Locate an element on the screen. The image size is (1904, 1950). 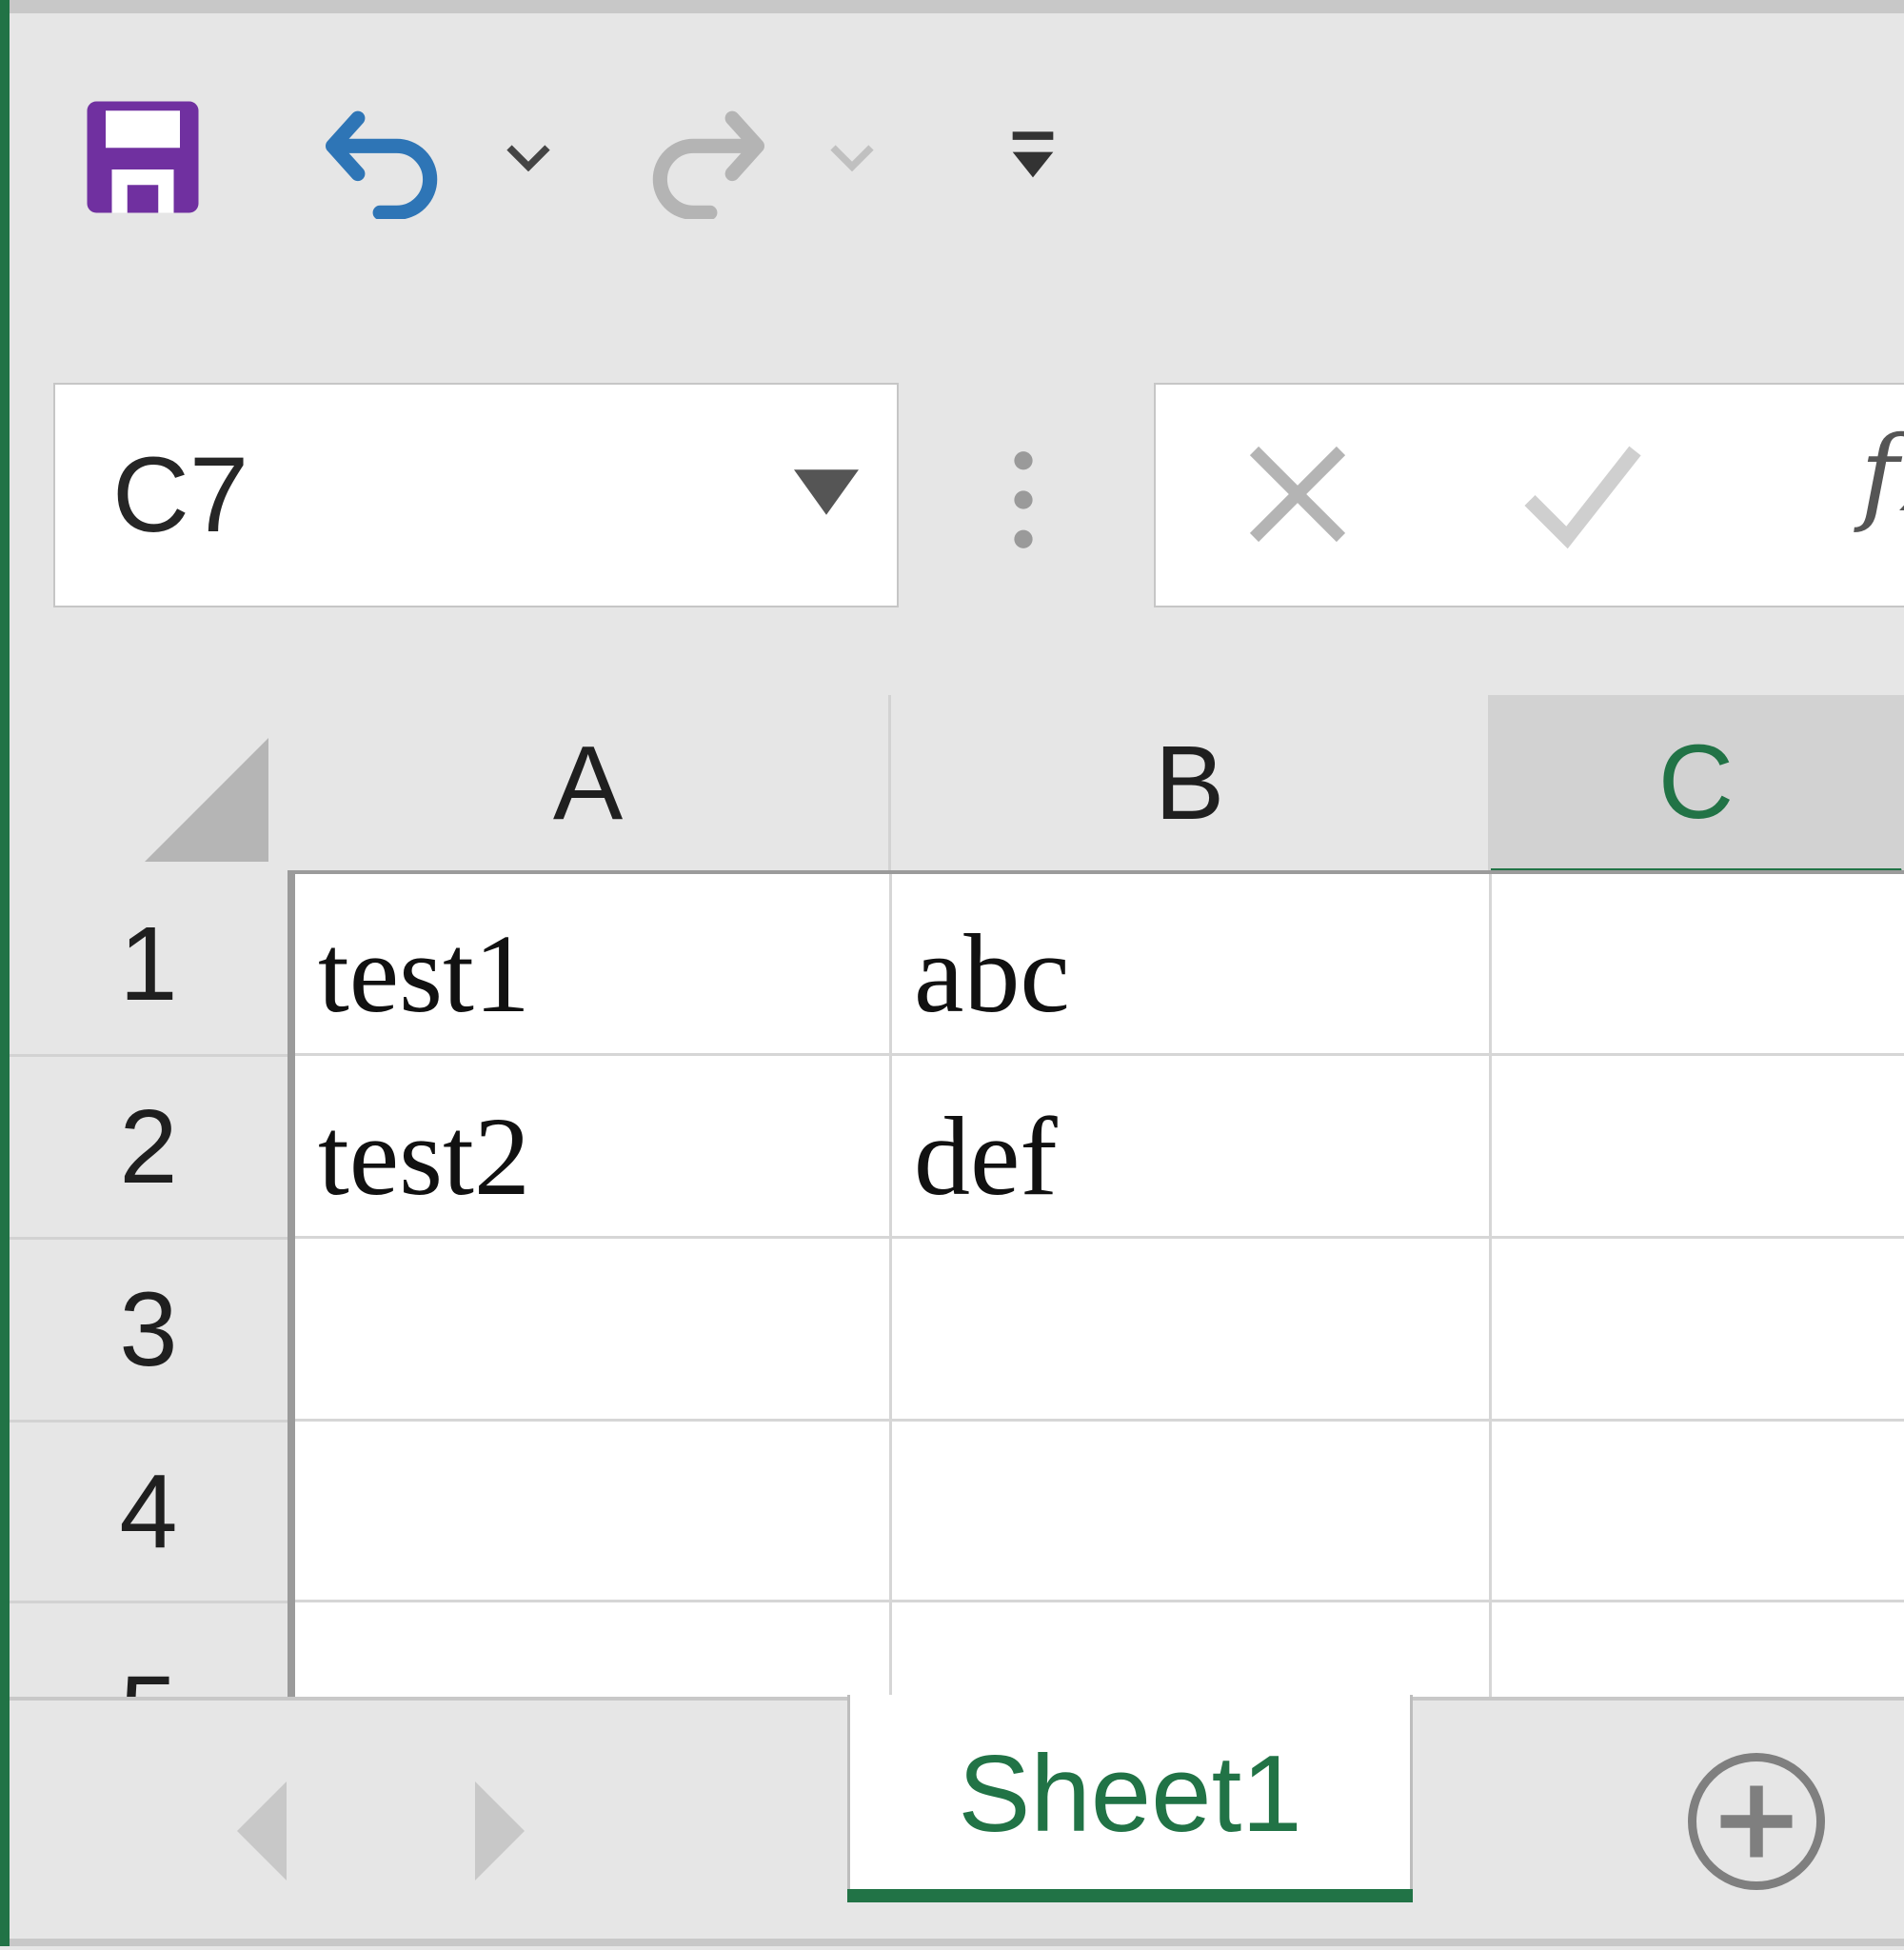
select-all-triangle-icon is located at coordinates (206, 800).